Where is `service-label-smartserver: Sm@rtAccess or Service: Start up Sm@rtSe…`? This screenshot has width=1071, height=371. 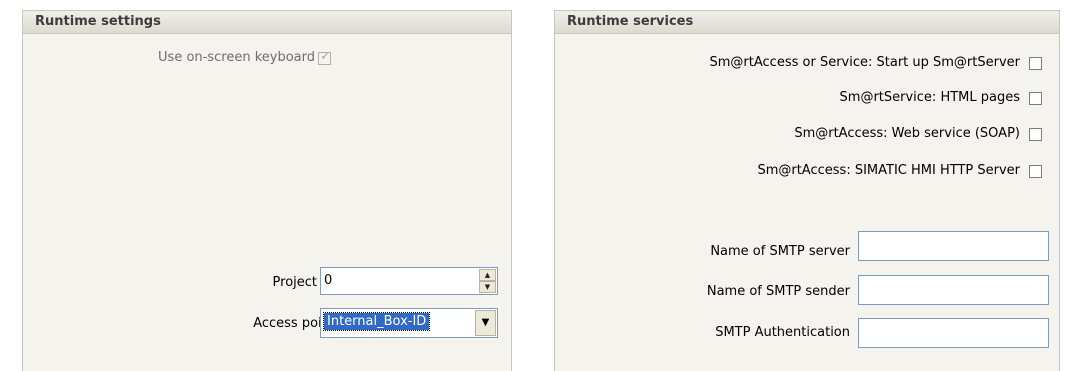 service-label-smartserver: Sm@rtAccess or Service: Start up Sm@rtSe… is located at coordinates (864, 62).